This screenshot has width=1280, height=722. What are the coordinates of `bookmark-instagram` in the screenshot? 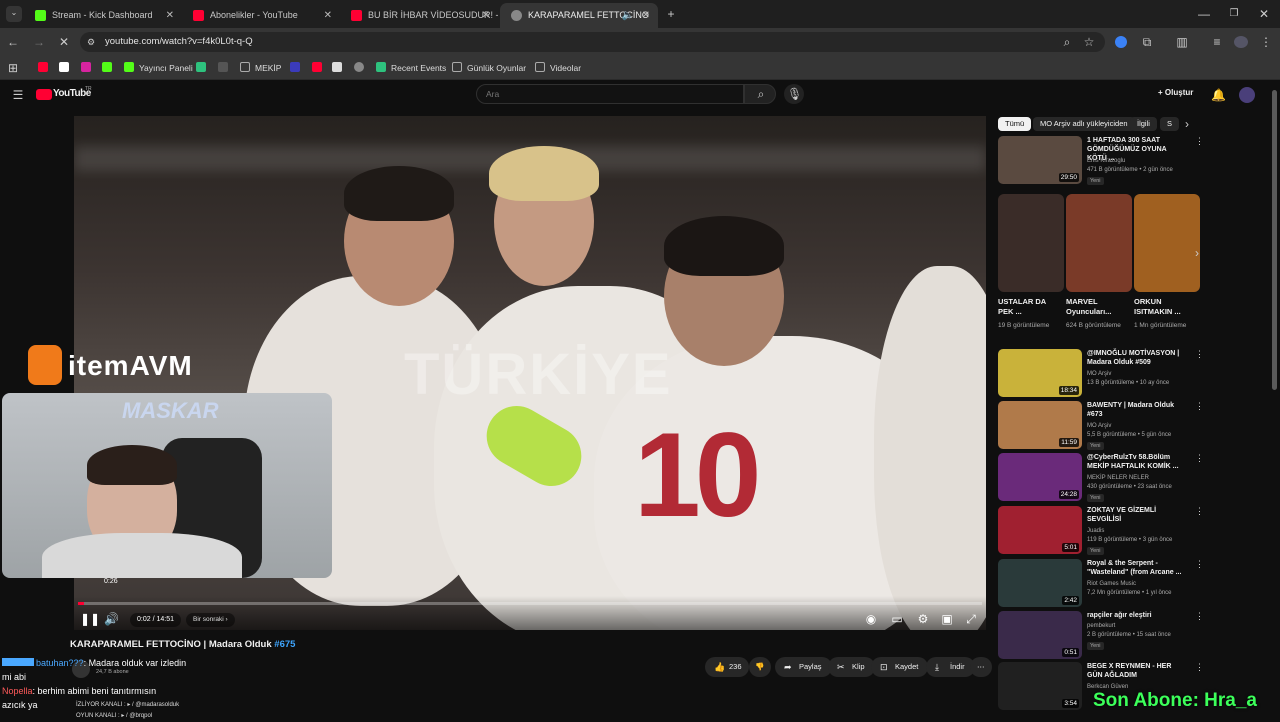 It's located at (88, 68).